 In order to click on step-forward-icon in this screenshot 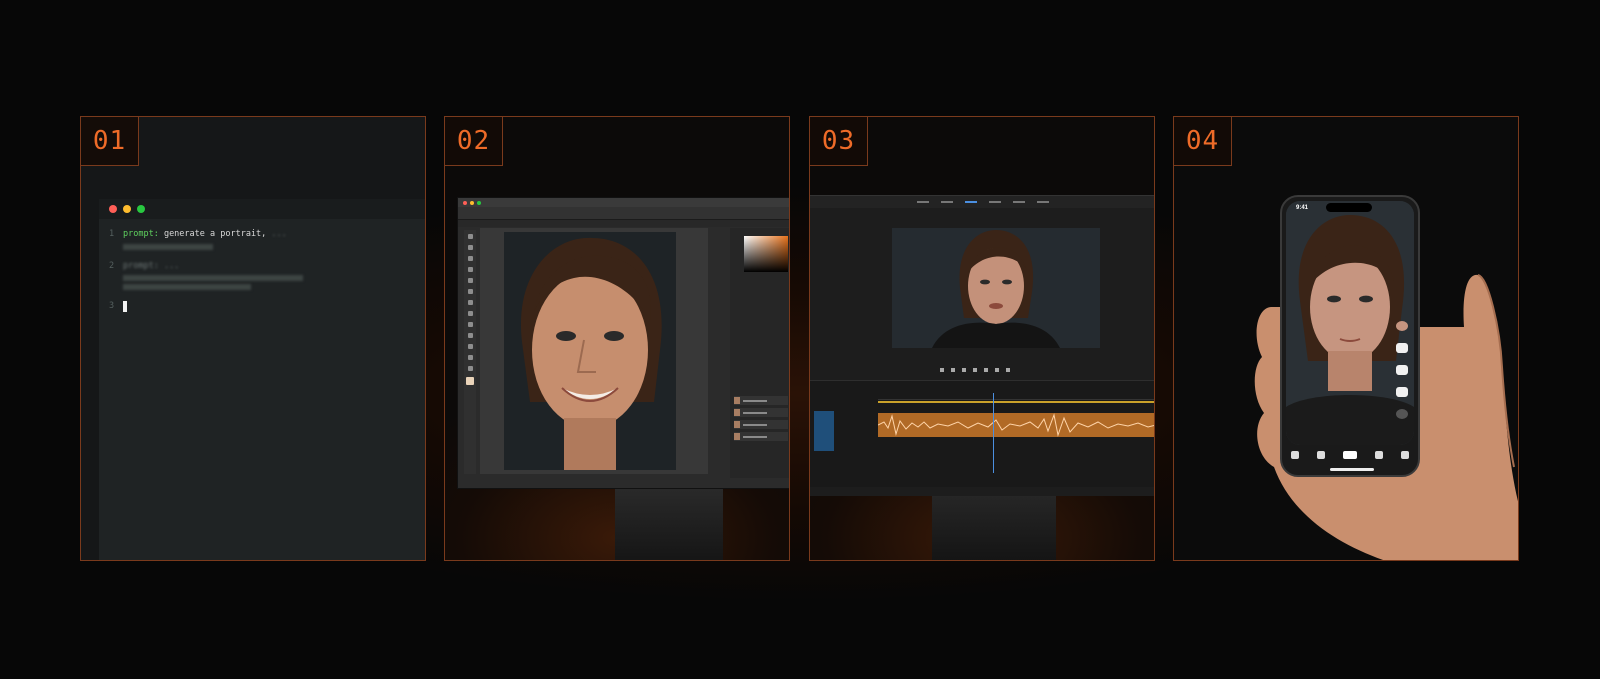, I will do `click(997, 370)`.